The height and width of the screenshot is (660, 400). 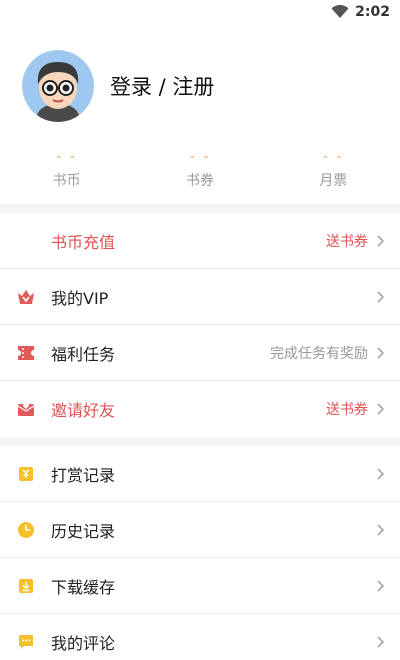 I want to click on clock-icon, so click(x=26, y=530).